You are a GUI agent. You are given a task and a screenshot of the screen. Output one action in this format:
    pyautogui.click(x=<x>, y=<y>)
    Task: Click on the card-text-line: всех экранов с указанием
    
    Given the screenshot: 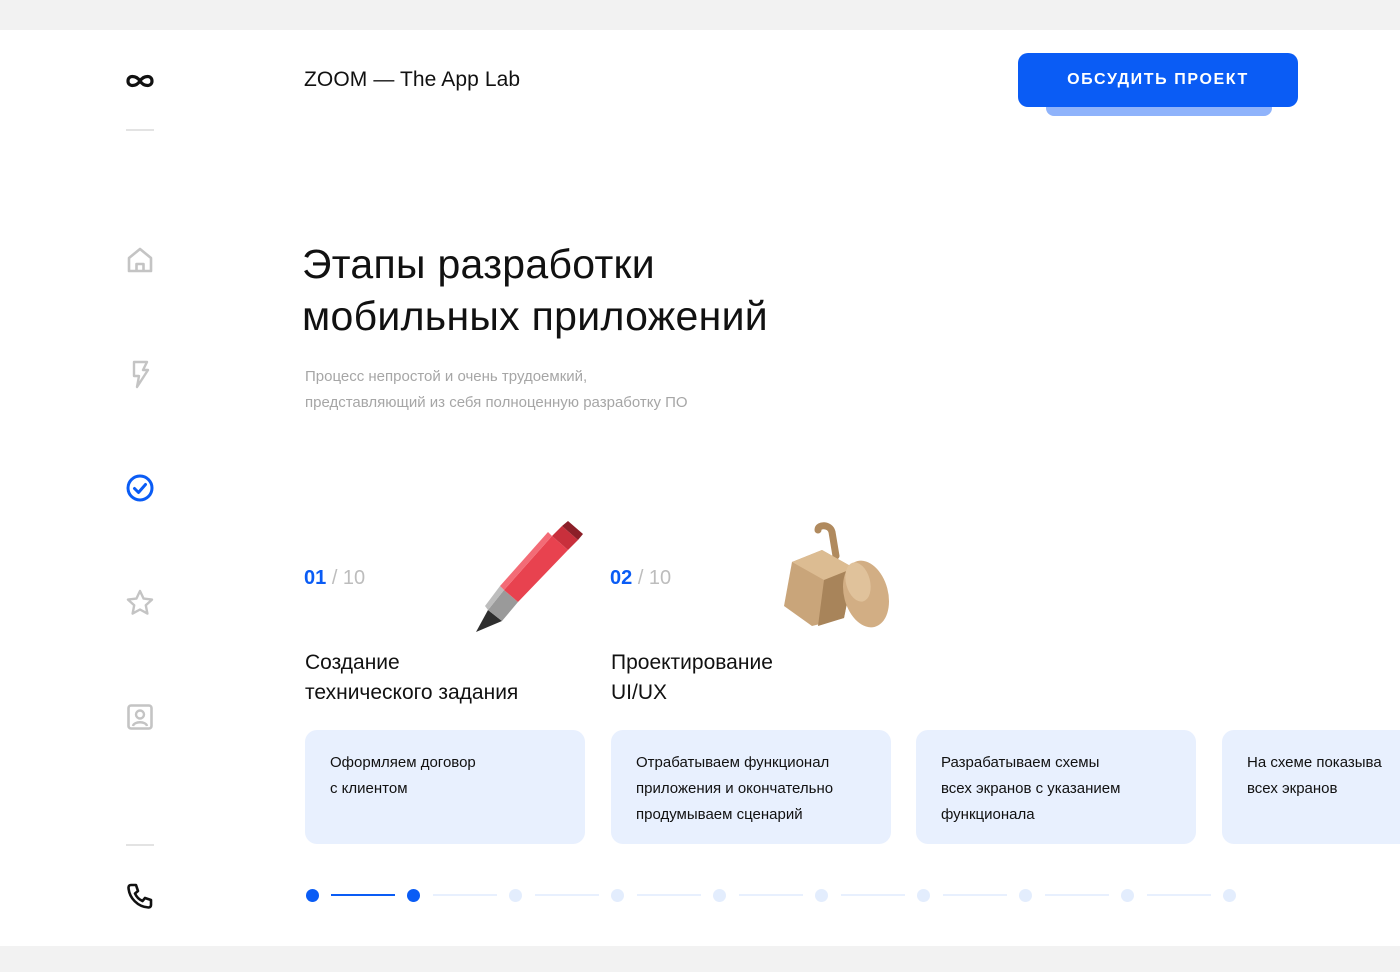 What is the action you would take?
    pyautogui.click(x=1031, y=788)
    